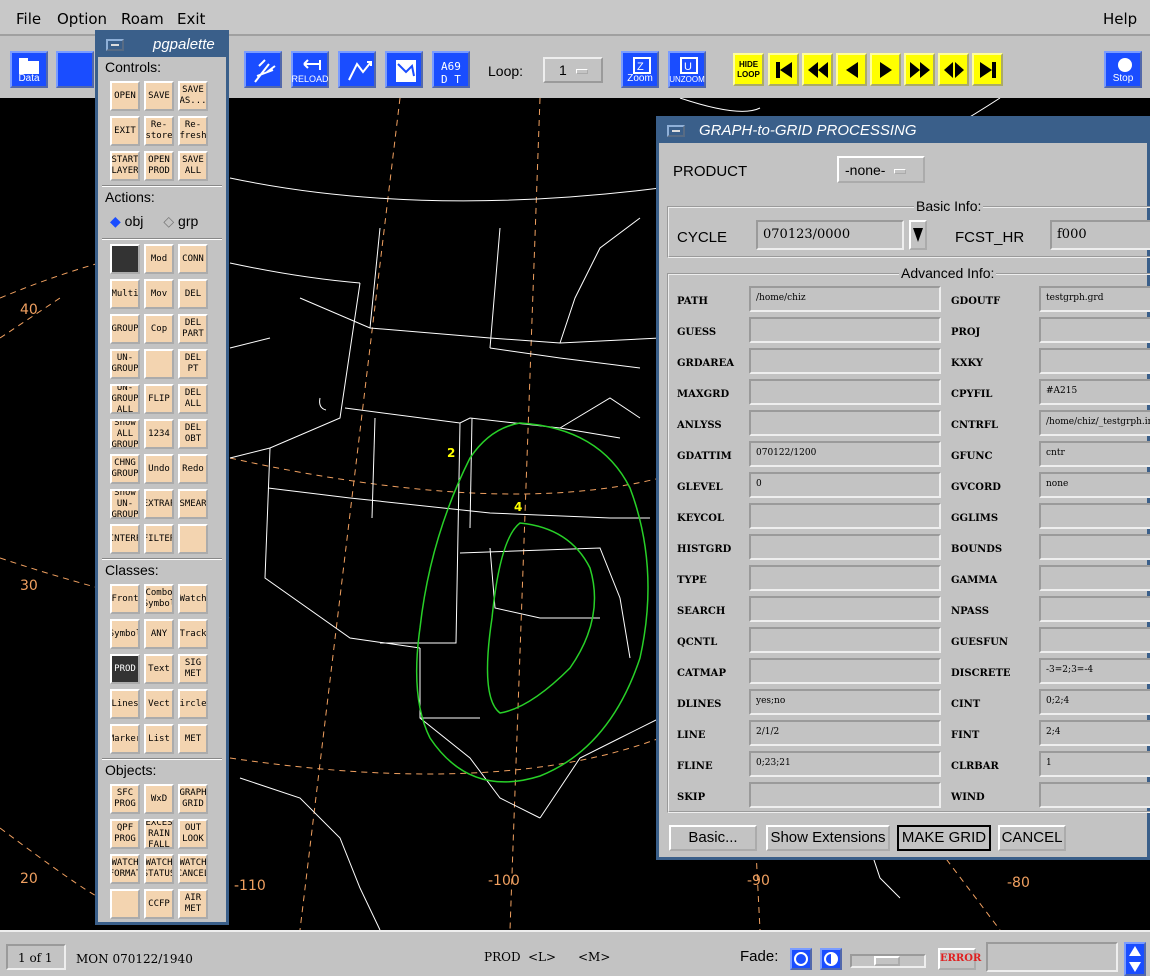 The width and height of the screenshot is (1150, 976). What do you see at coordinates (125, 294) in the screenshot?
I see `palette-button: Multi` at bounding box center [125, 294].